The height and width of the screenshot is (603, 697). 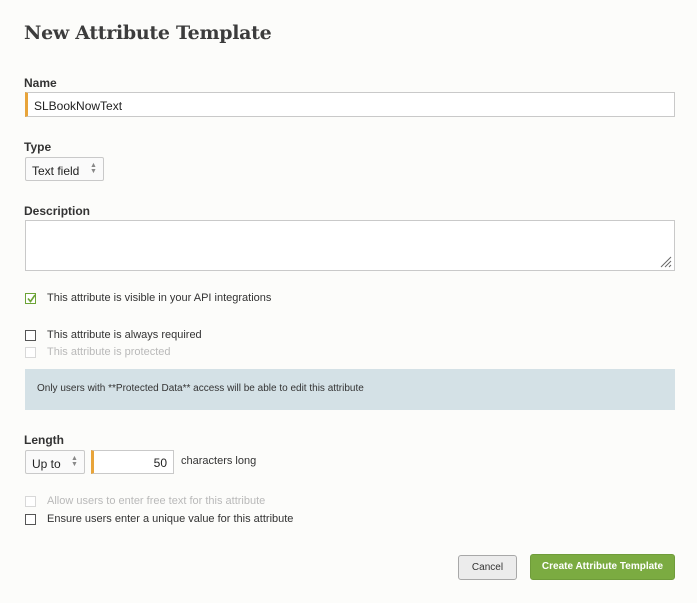 I want to click on protected-label: This attribute is protected, so click(x=109, y=352).